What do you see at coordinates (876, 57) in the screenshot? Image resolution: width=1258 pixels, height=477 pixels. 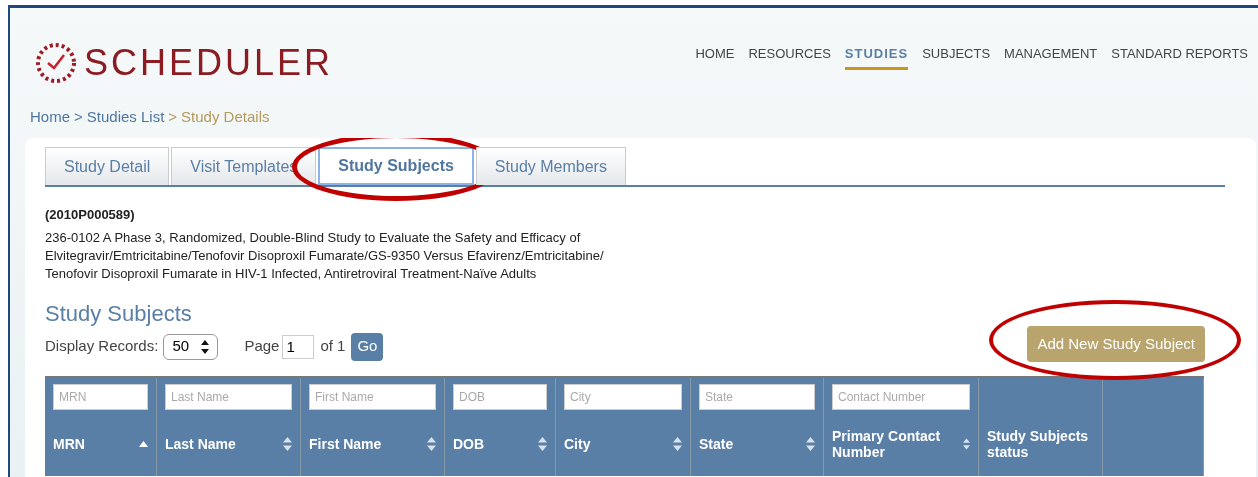 I see `nav-link: STUDIES` at bounding box center [876, 57].